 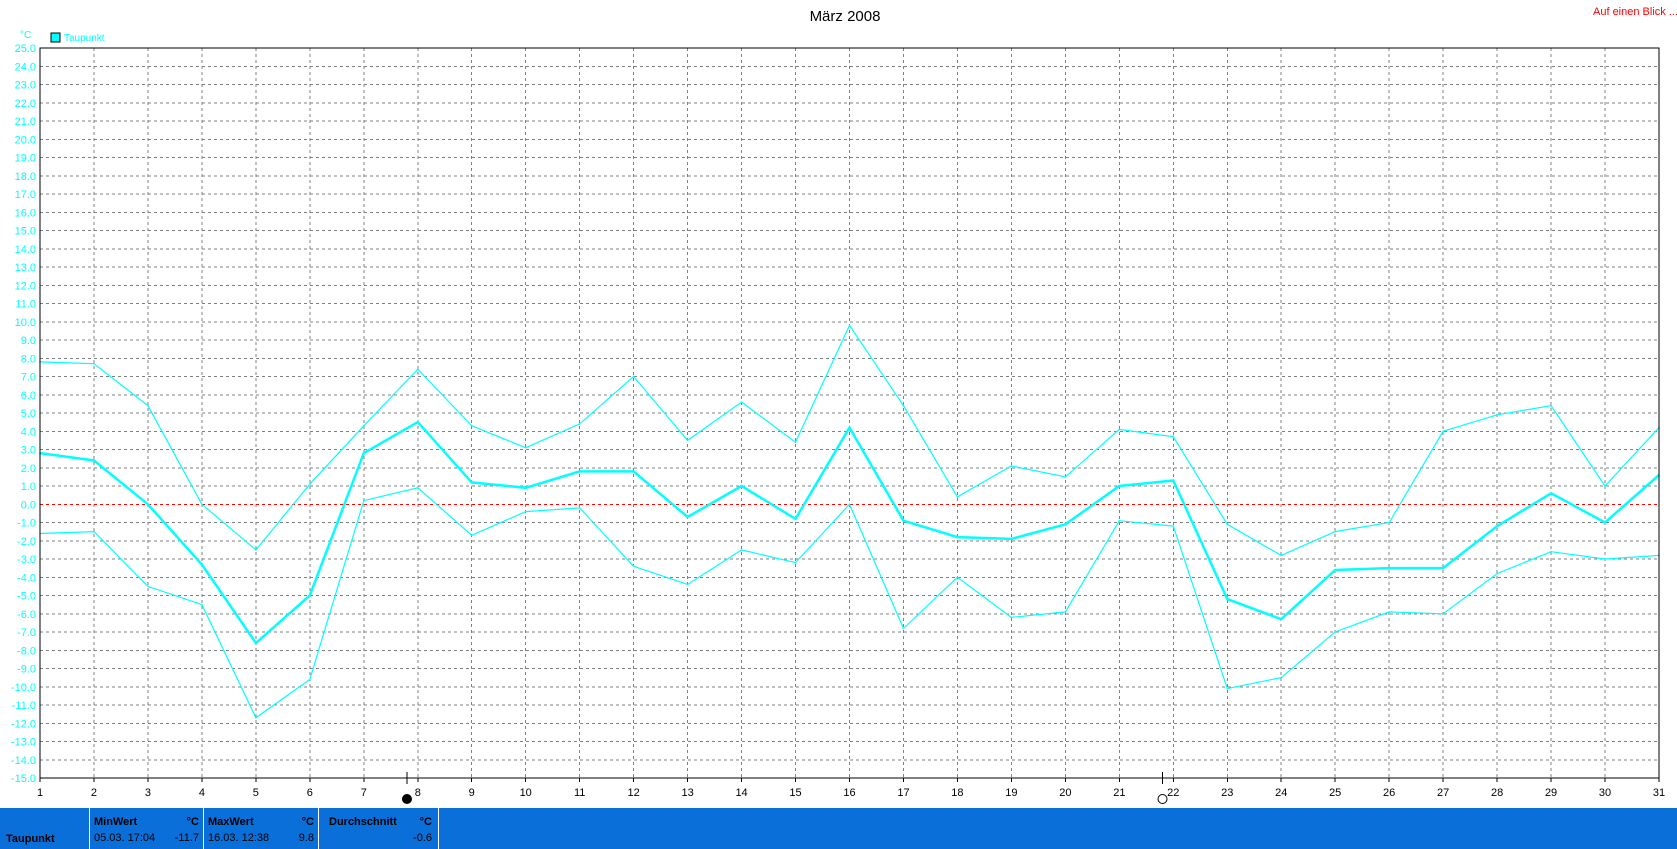 What do you see at coordinates (363, 822) in the screenshot?
I see `avg-label: Durchschnitt` at bounding box center [363, 822].